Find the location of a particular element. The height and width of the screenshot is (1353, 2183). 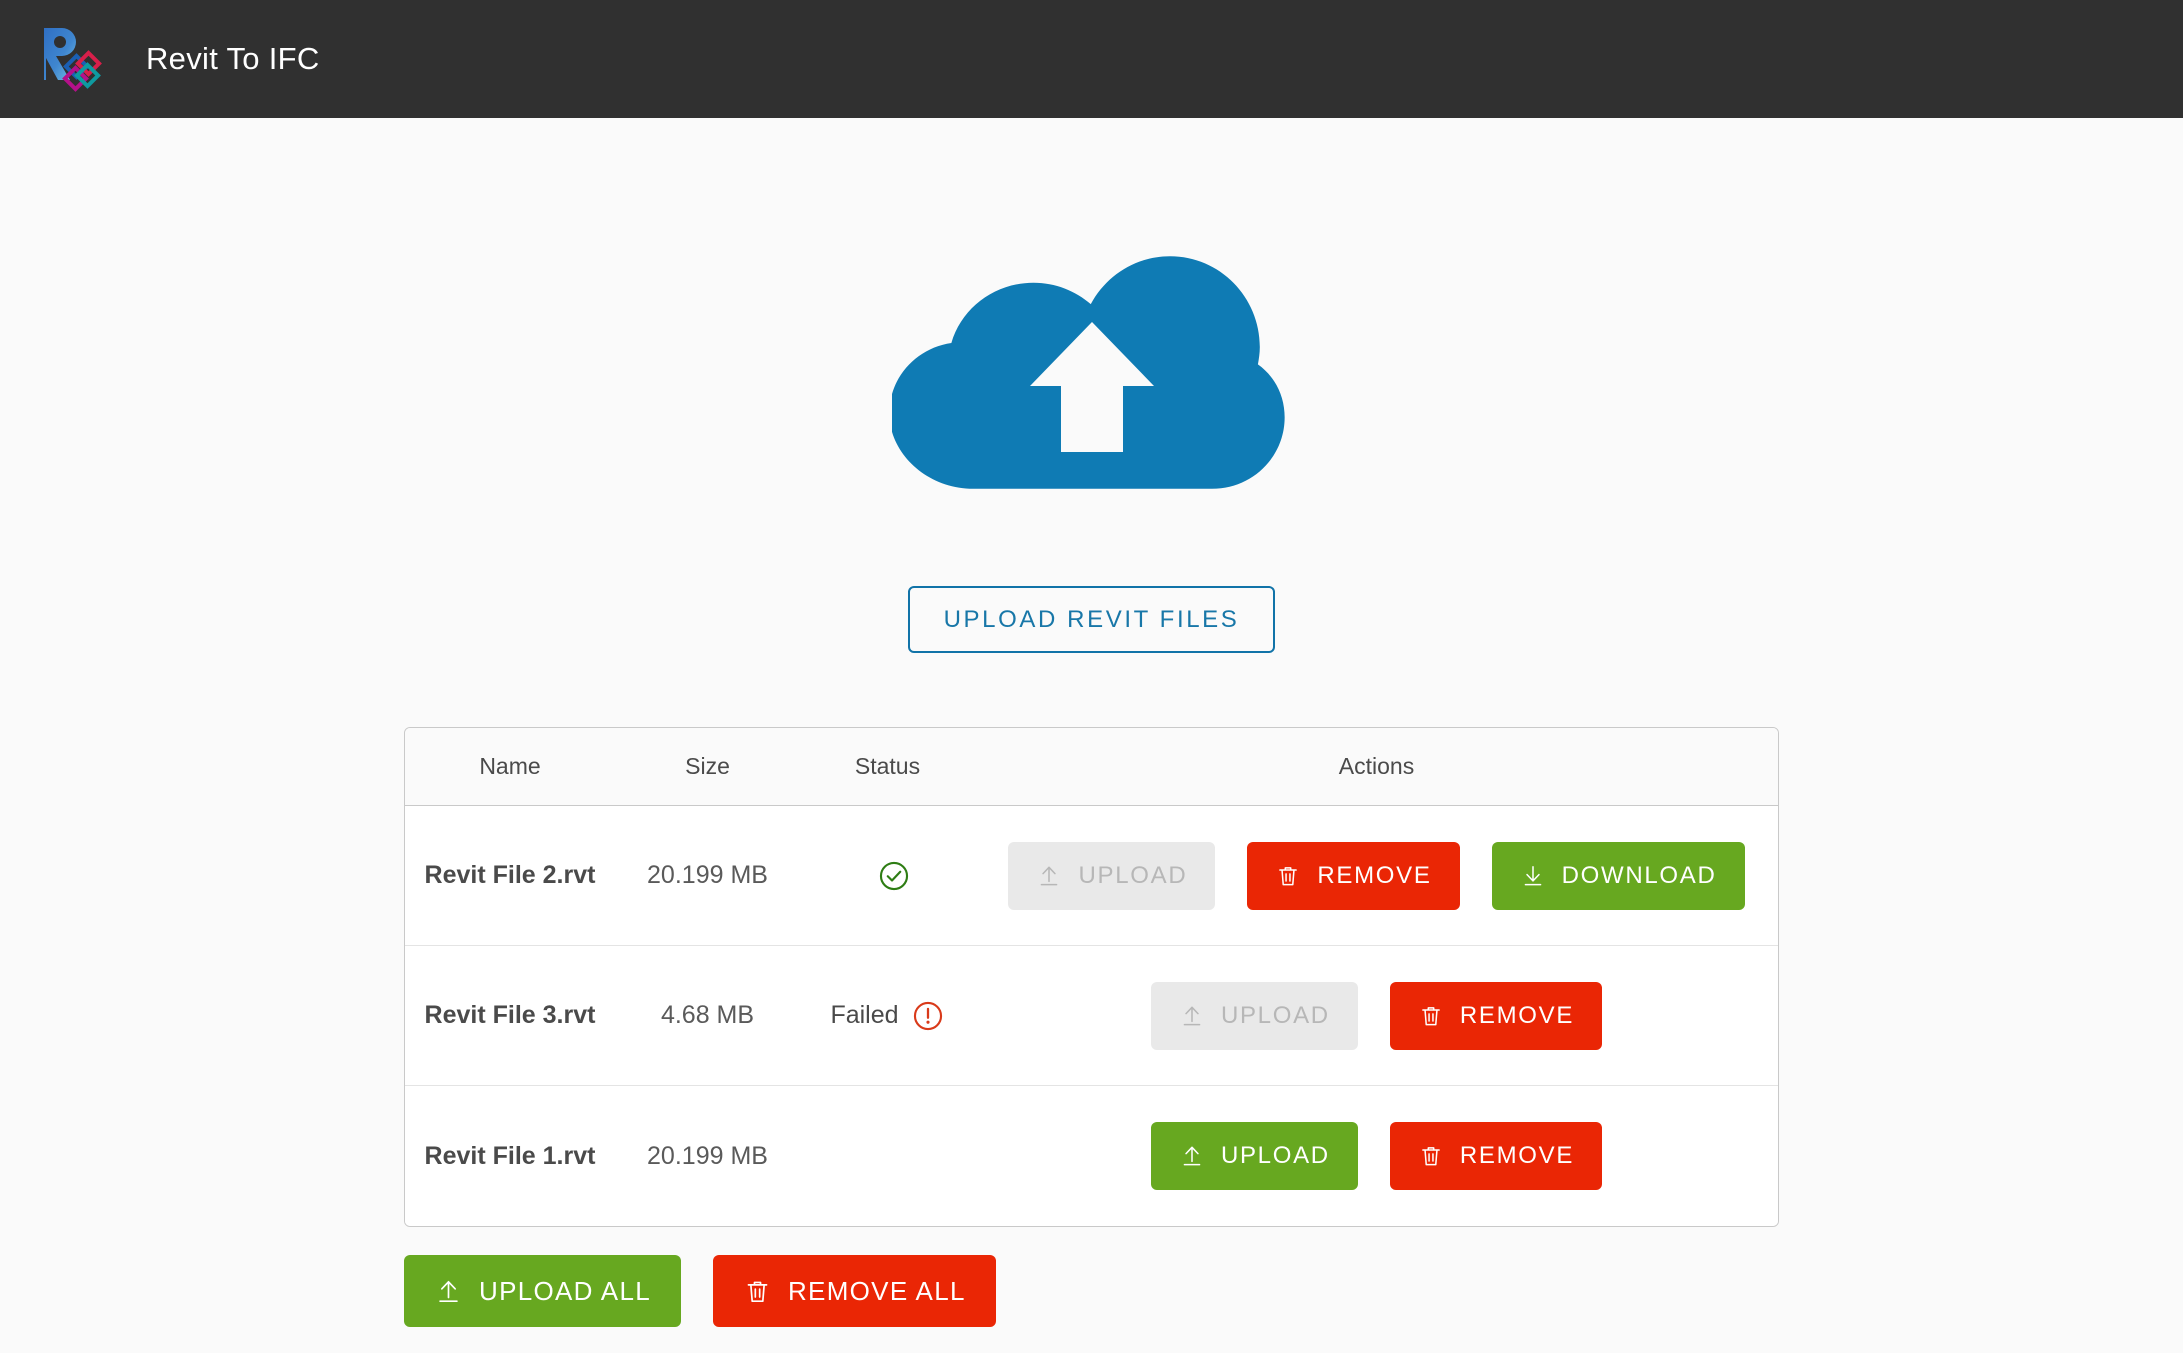

column-header-size: Size is located at coordinates (707, 766).